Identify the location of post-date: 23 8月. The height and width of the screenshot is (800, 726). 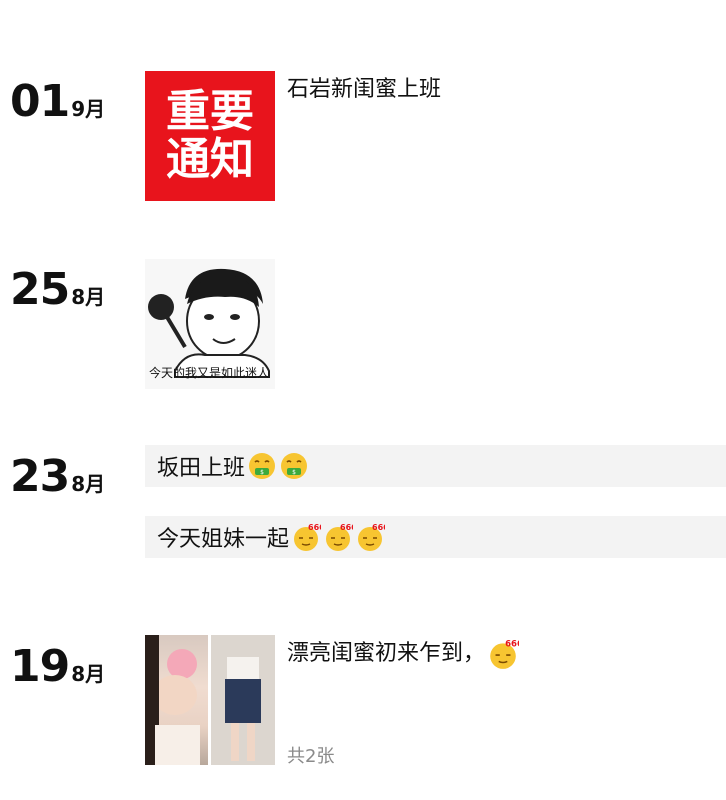
(57, 477).